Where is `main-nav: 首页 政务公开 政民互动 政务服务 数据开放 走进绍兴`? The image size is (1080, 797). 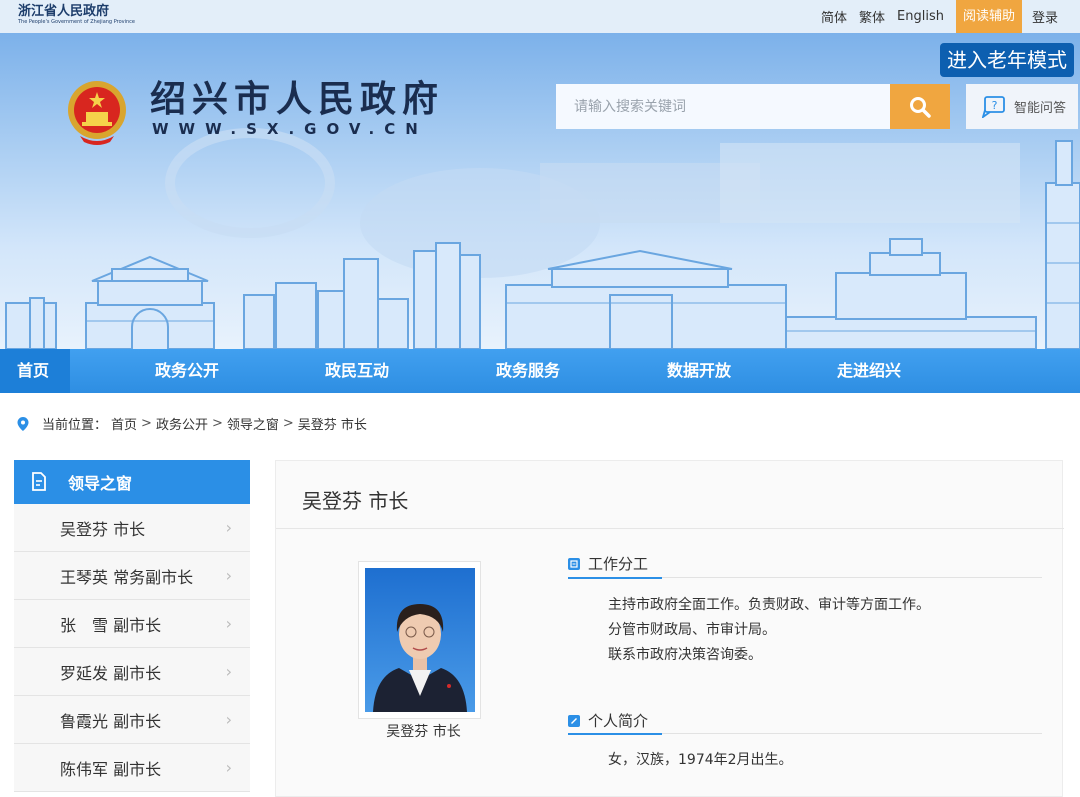 main-nav: 首页 政务公开 政民互动 政务服务 数据开放 走进绍兴 is located at coordinates (540, 371).